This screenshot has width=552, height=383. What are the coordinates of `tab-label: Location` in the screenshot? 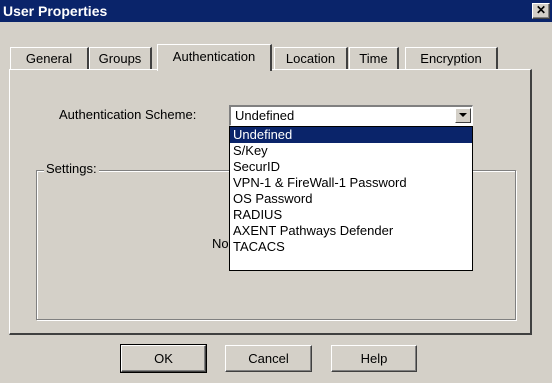 It's located at (310, 58).